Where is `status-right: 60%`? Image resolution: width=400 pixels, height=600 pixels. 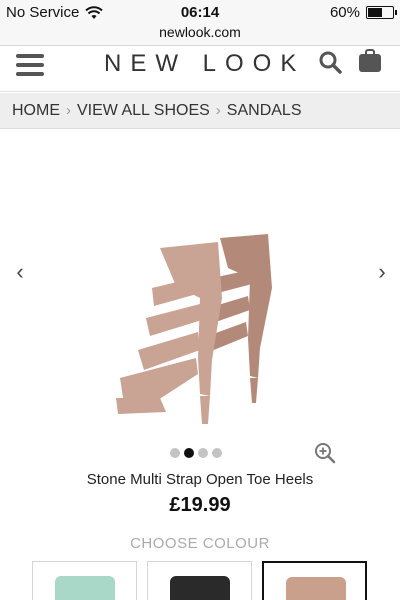 status-right: 60% is located at coordinates (363, 12).